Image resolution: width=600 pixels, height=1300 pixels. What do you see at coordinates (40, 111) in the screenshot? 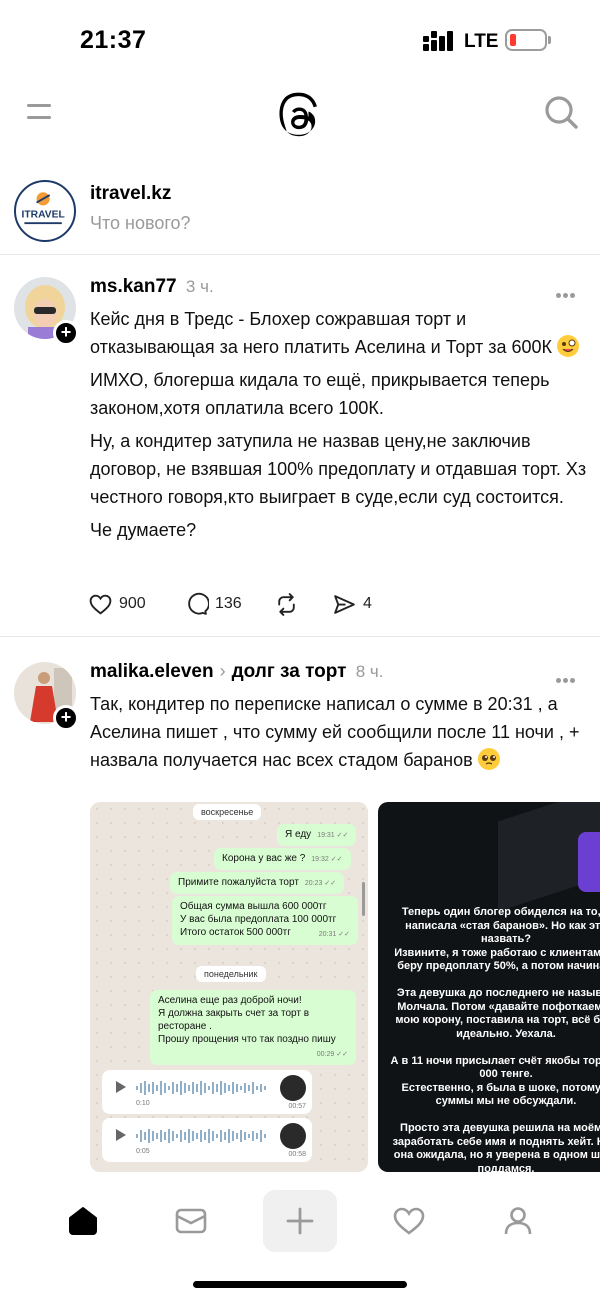
I see `menu-icon` at bounding box center [40, 111].